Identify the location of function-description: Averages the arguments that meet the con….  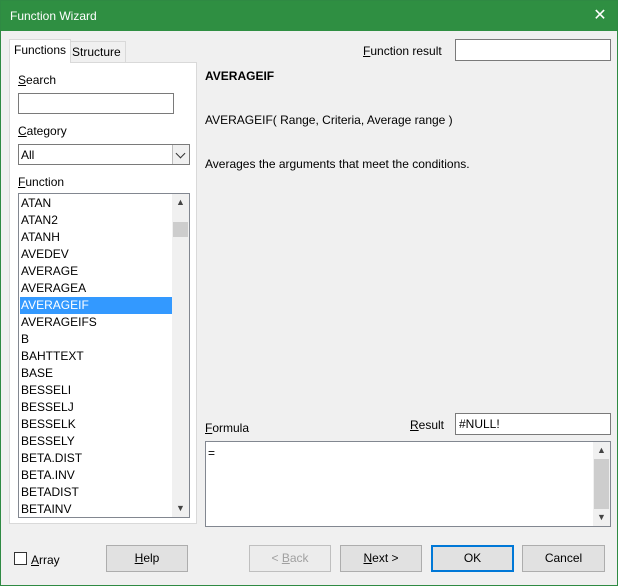
(337, 164).